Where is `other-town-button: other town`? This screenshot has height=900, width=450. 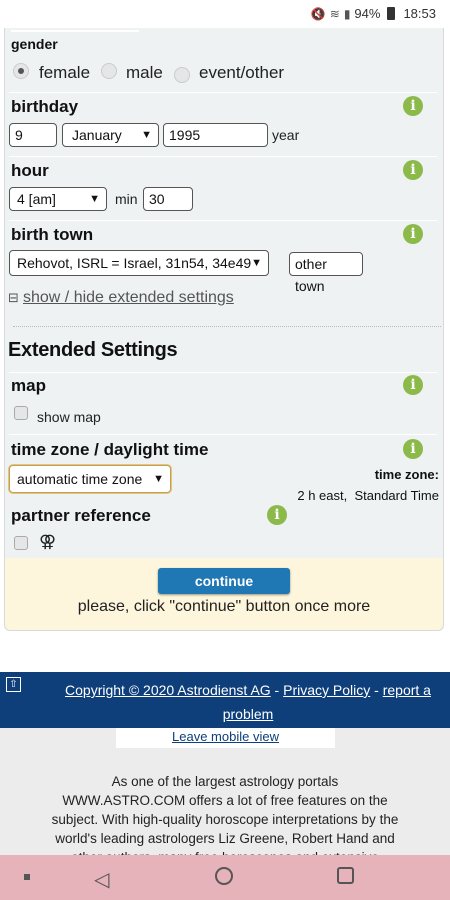
other-town-button: other town is located at coordinates (326, 273).